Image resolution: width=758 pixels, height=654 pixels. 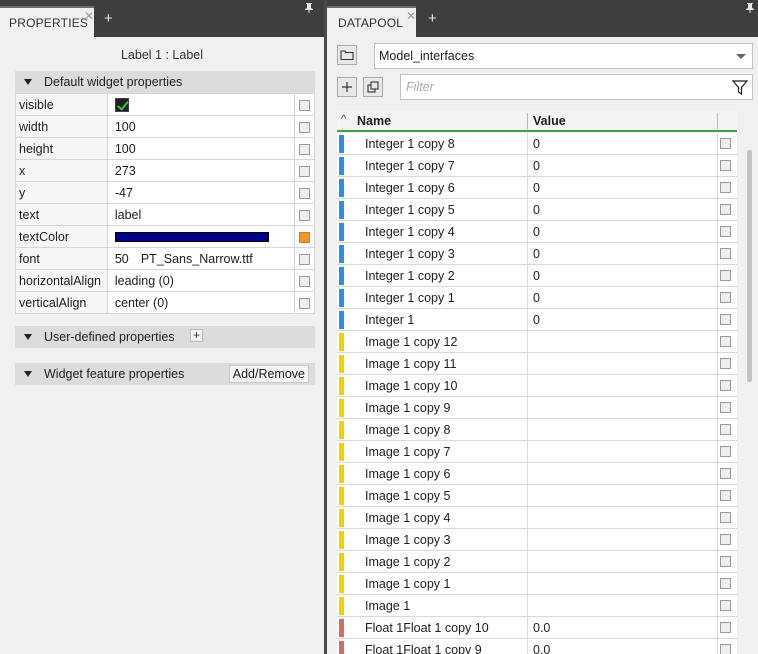 I want to click on table-row: Image 1 copy 3, so click(x=537, y=540).